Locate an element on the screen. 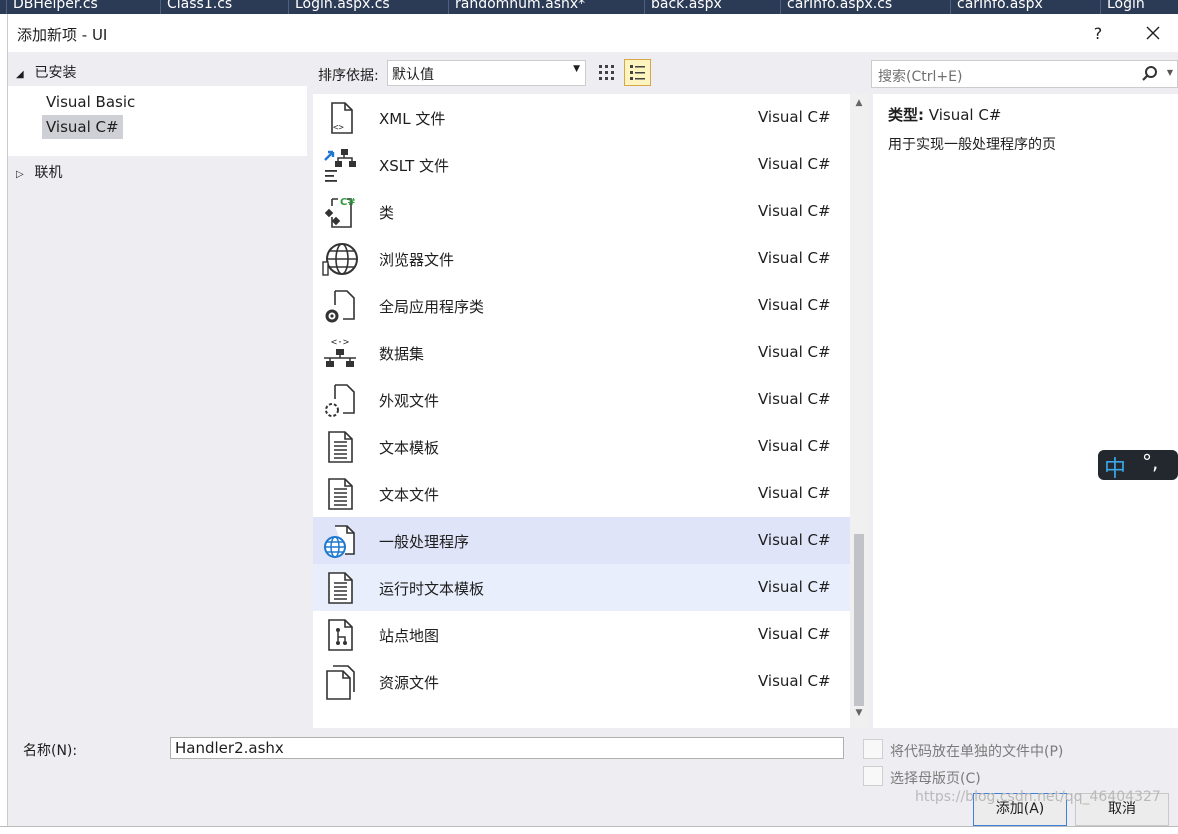 The height and width of the screenshot is (834, 1178). template-row: 运行时文本模板 Visual C# is located at coordinates (581, 587).